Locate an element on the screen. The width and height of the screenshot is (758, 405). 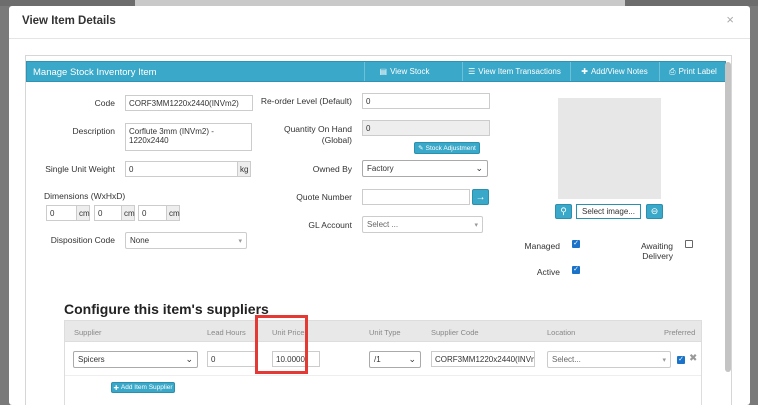
view-stock-button: ▤ View Stock is located at coordinates (404, 71).